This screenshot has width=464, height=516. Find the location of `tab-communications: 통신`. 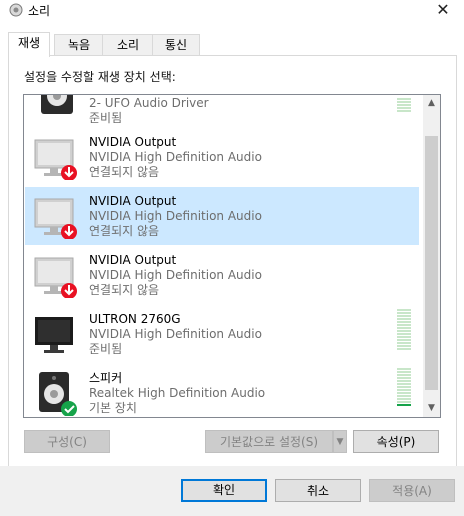

tab-communications: 통신 is located at coordinates (176, 45).